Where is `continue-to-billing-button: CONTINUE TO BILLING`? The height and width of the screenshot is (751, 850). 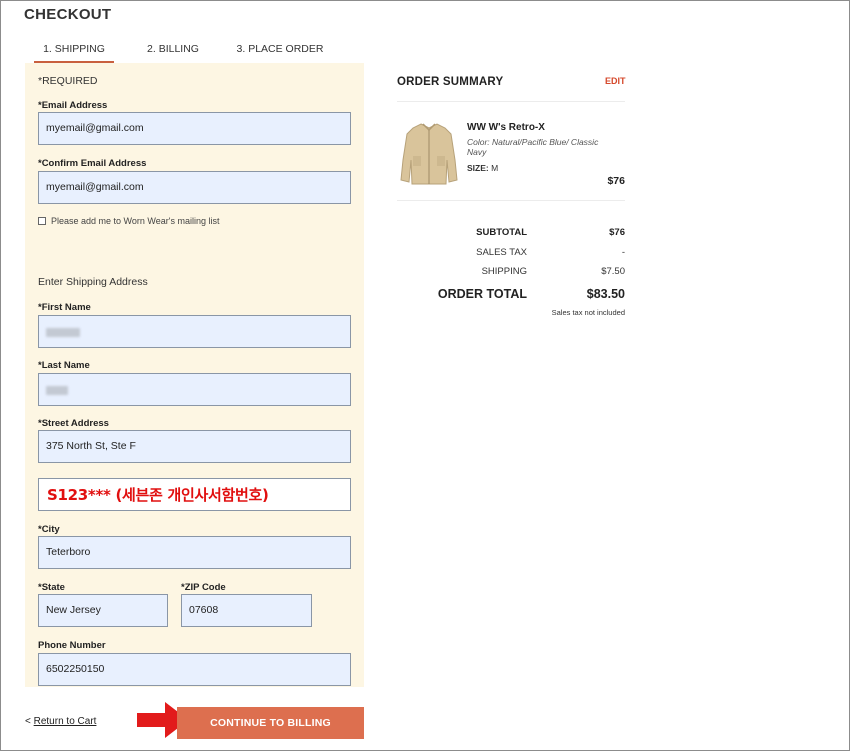
continue-to-billing-button: CONTINUE TO BILLING is located at coordinates (270, 723).